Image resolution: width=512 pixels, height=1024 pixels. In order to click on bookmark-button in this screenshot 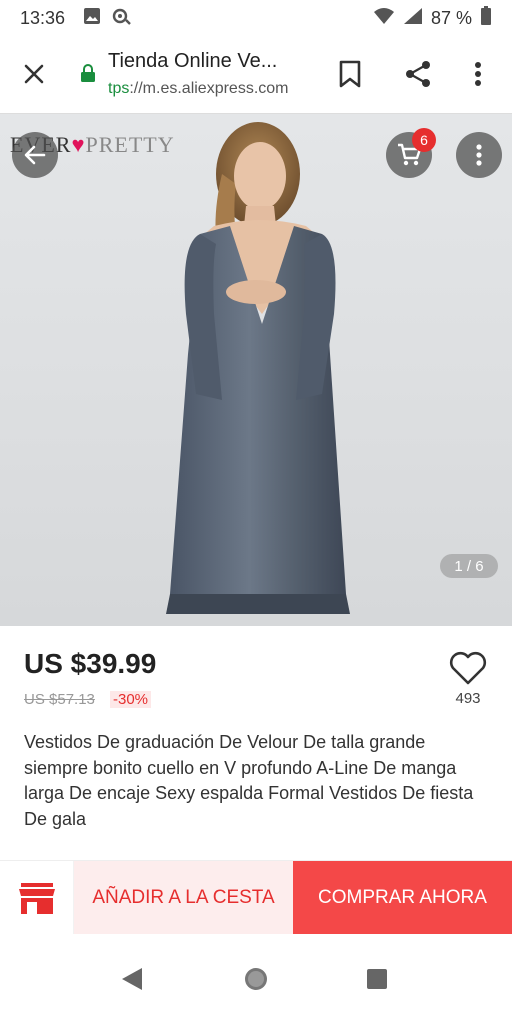, I will do `click(350, 74)`.